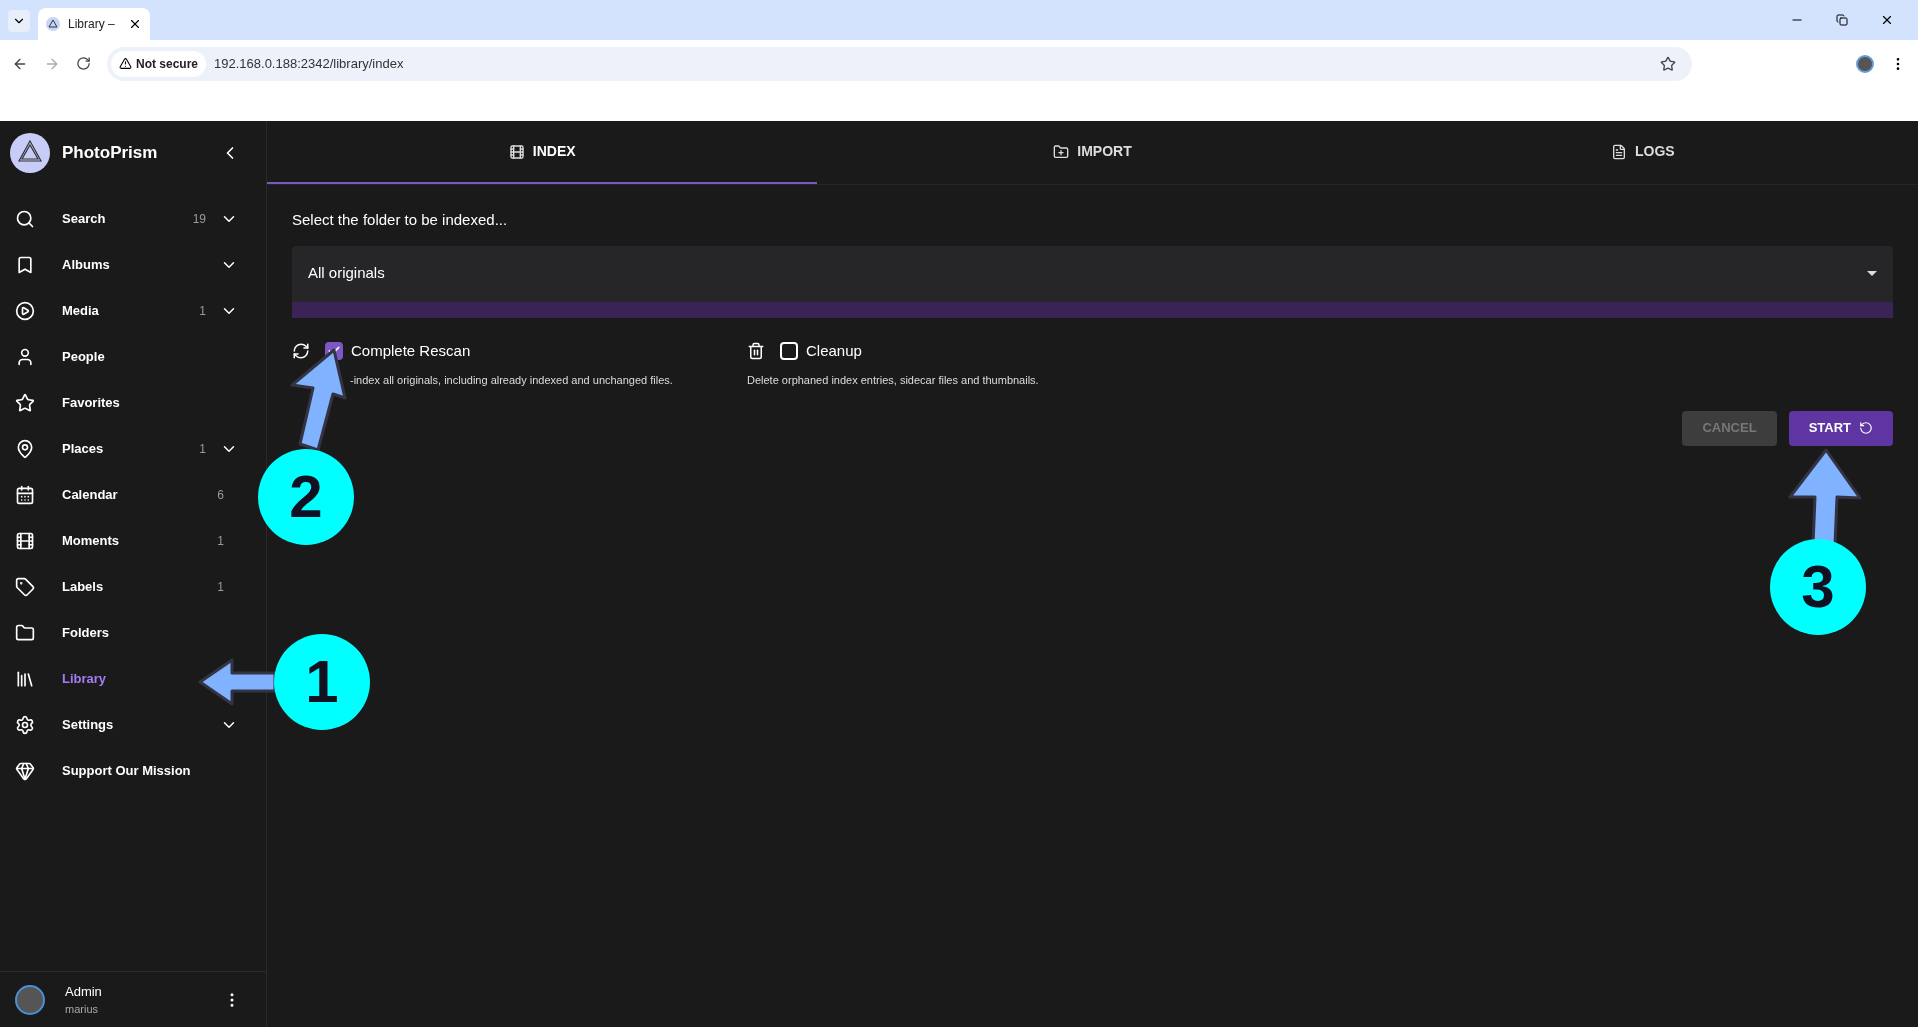 This screenshot has height=1027, width=1918. What do you see at coordinates (68, 403) in the screenshot?
I see `nav-item: Favorites` at bounding box center [68, 403].